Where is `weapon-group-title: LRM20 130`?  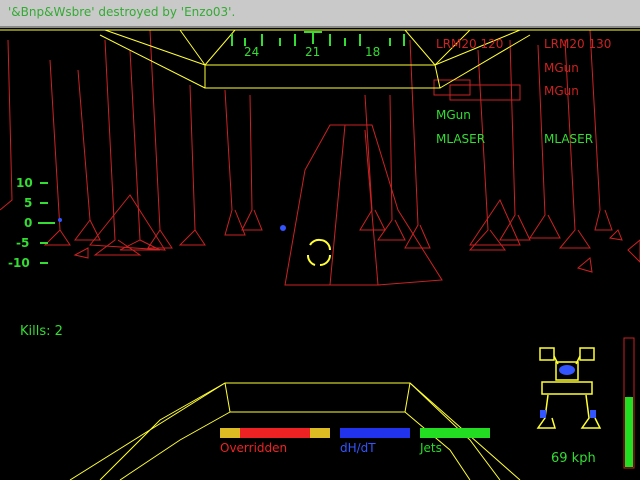 weapon-group-title: LRM20 130 is located at coordinates (578, 44).